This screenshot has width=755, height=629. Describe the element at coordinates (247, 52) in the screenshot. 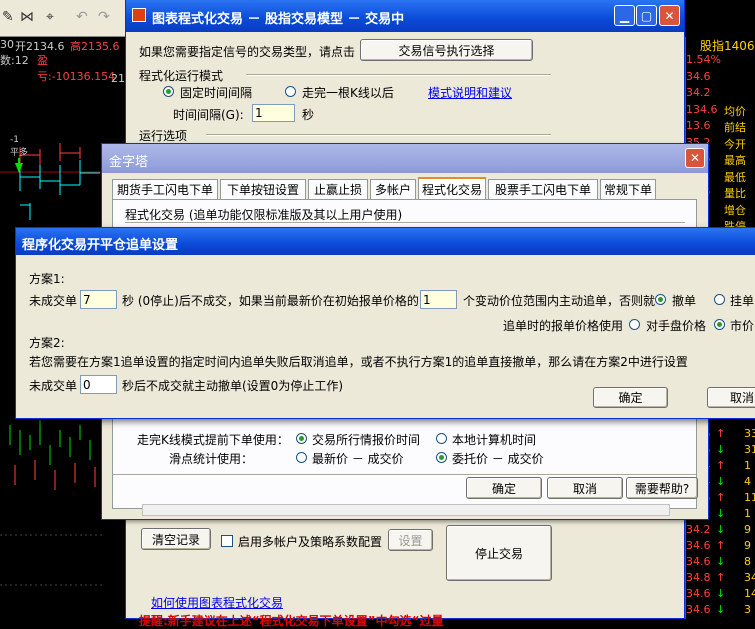

I see `signal-type-prompt: 如果您需要指定信号的交易类型，请点击` at that location.